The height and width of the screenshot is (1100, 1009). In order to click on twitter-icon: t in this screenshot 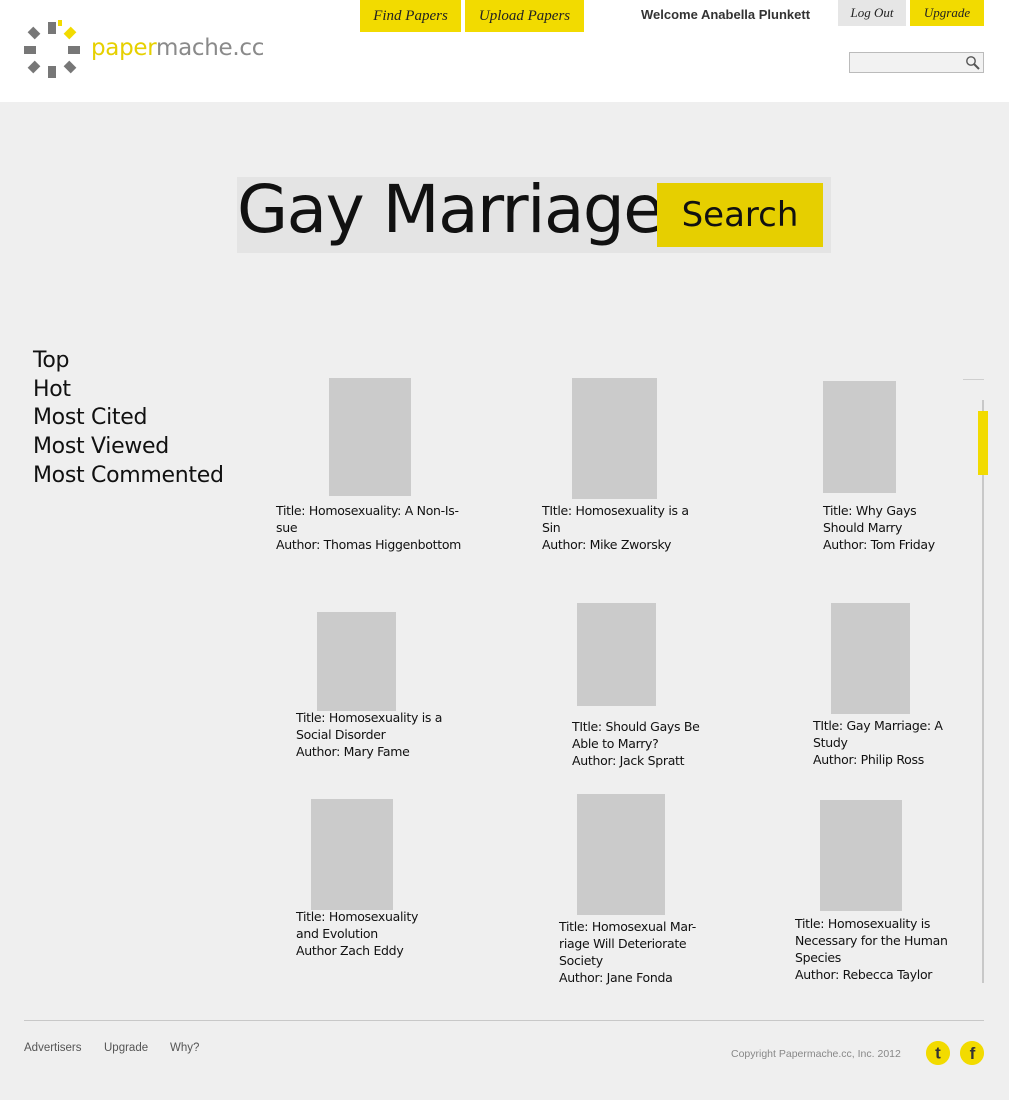, I will do `click(938, 1053)`.